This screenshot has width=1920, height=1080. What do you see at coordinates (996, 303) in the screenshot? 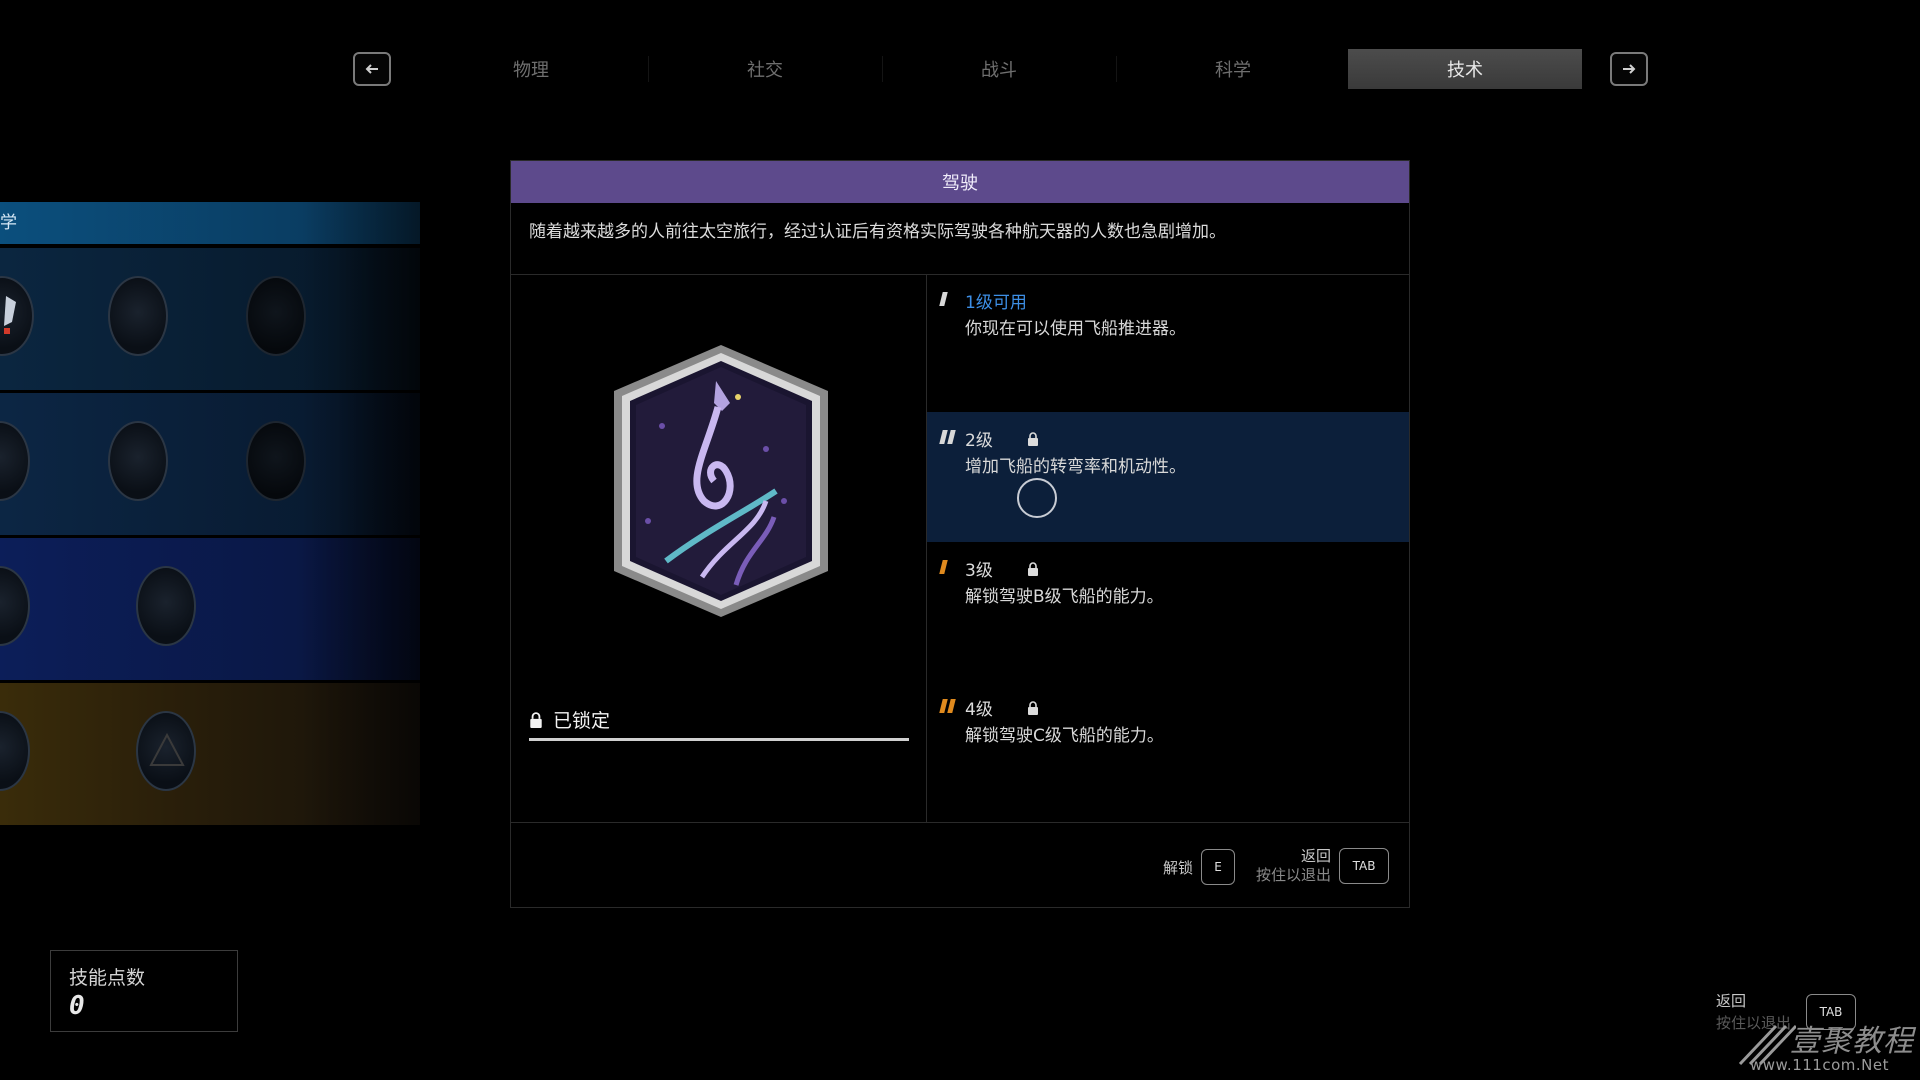
I see `rank-1-label: 1级可用` at bounding box center [996, 303].